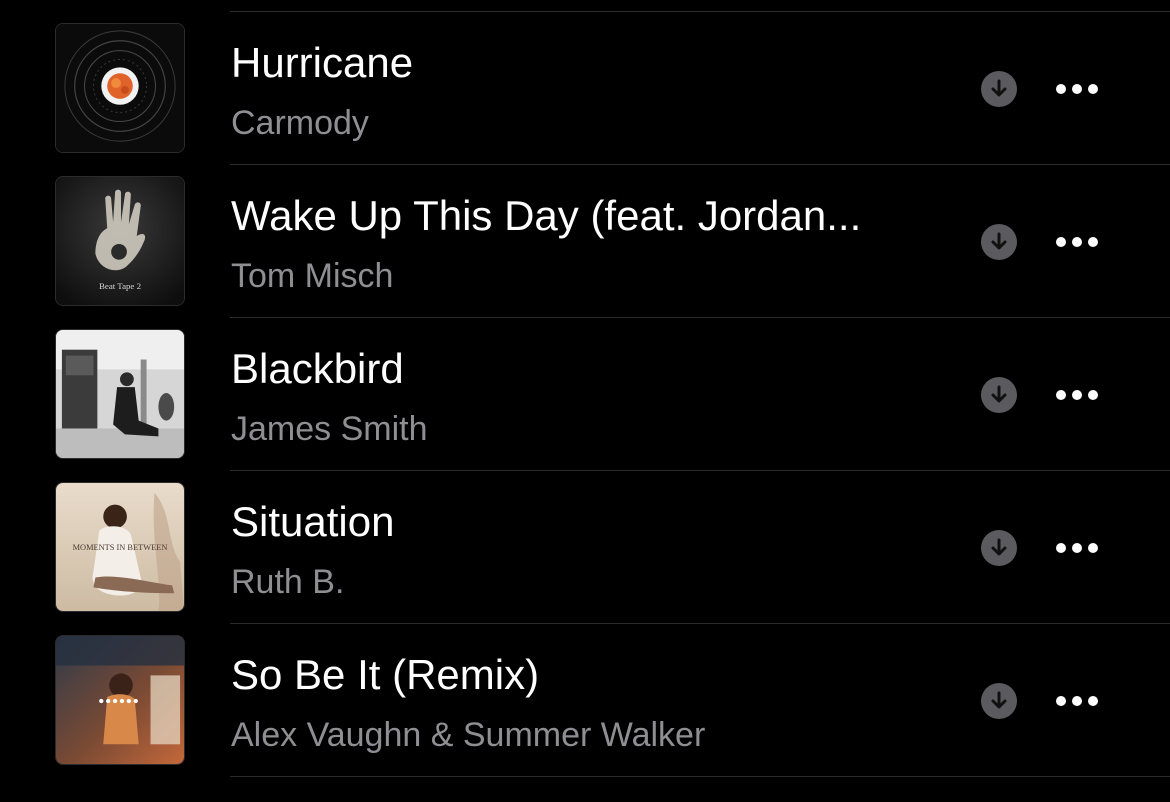  I want to click on song-title: So Be It (Remix), so click(385, 674).